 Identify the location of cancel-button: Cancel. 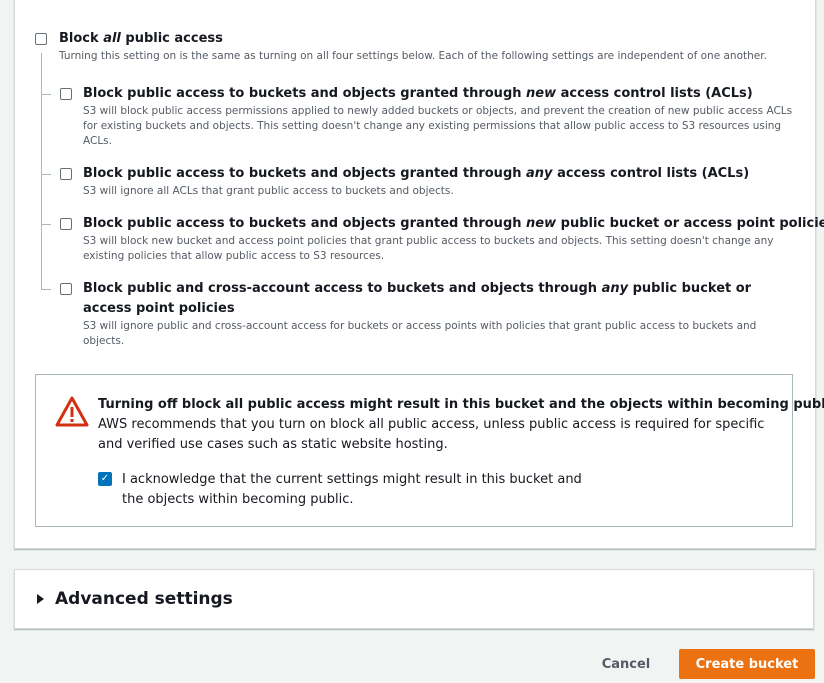
(626, 664).